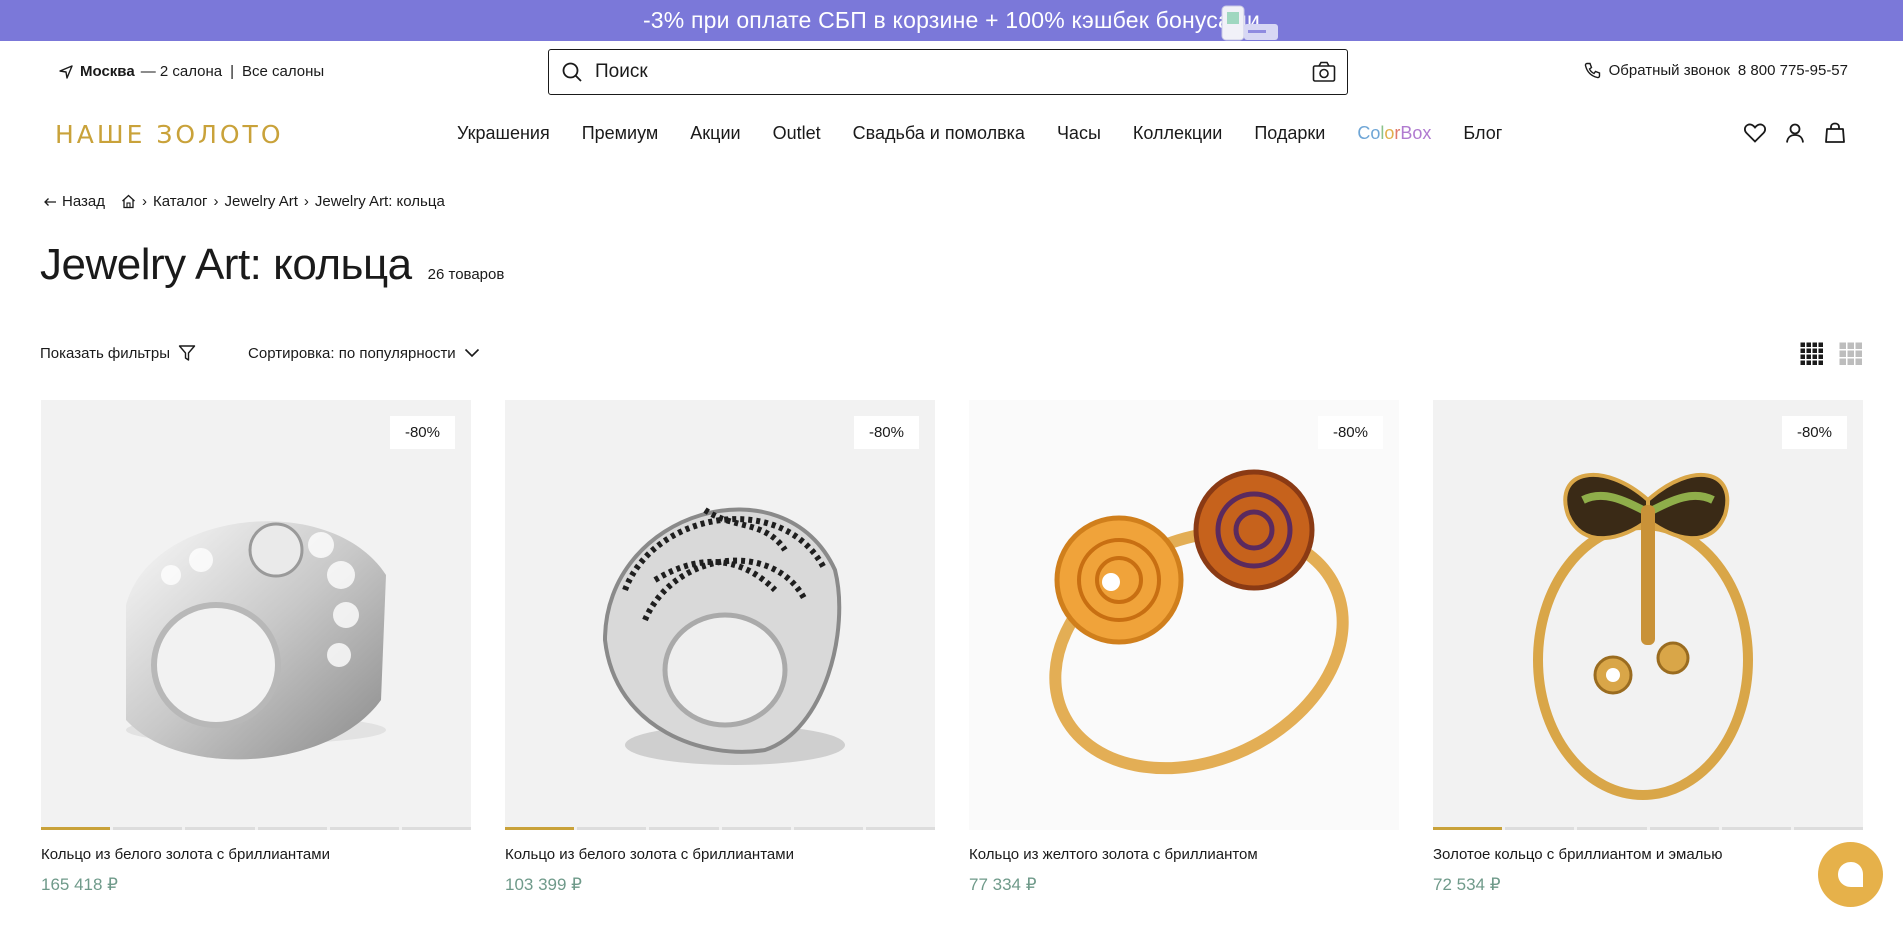 This screenshot has height=927, width=1903. I want to click on location-selector: Москва — 2 салона | Все салоны, so click(191, 71).